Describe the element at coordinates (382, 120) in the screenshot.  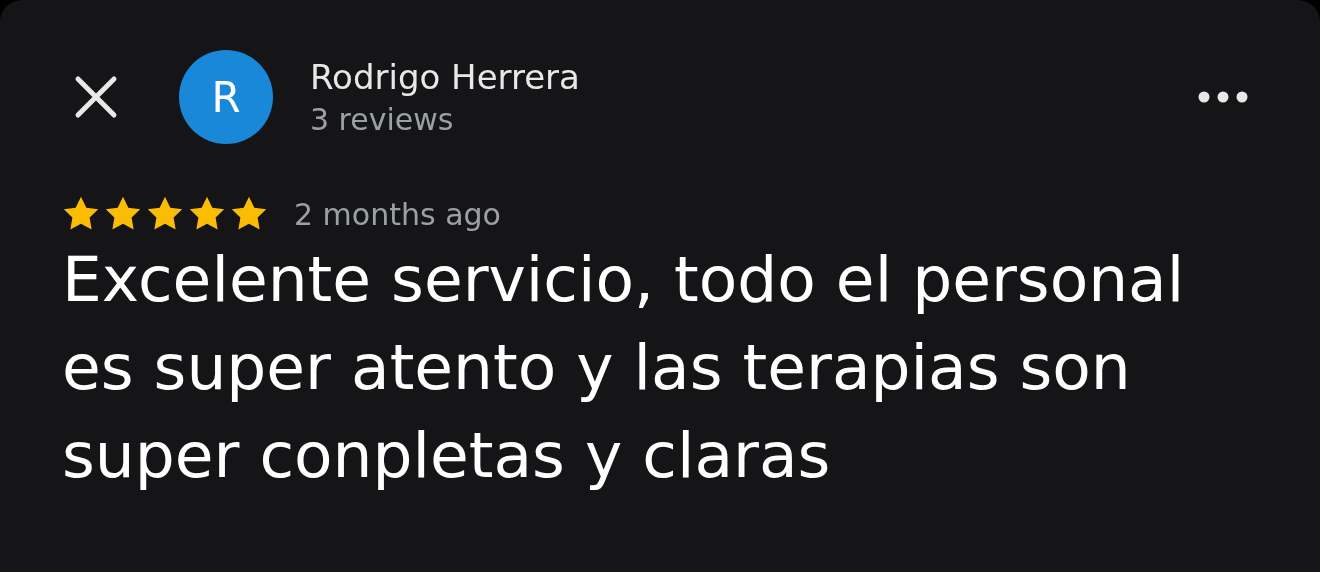
I see `review-count: 3 reviews` at that location.